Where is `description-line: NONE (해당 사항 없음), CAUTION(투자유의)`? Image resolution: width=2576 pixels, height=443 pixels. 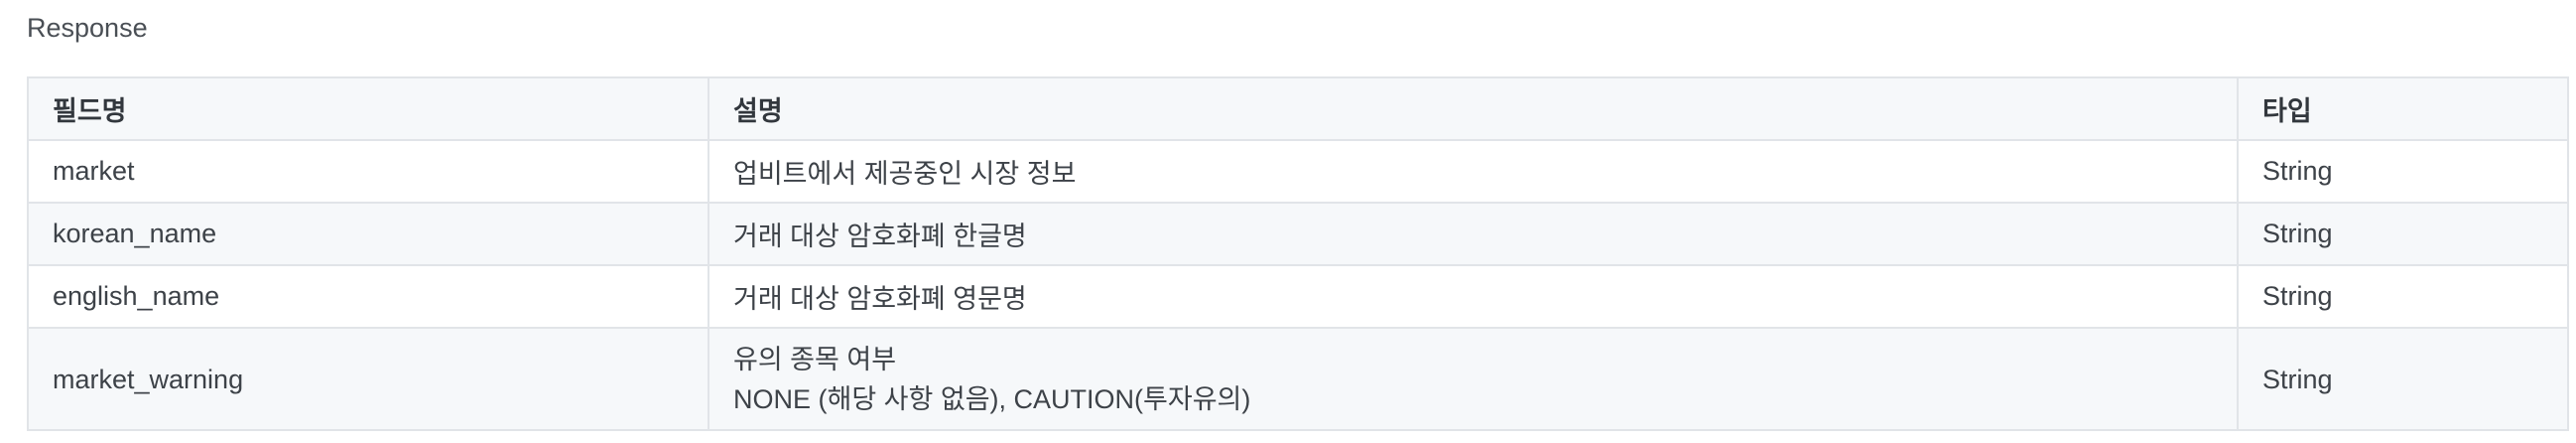
description-line: NONE (해당 사항 없음), CAUTION(투자유의) is located at coordinates (992, 398).